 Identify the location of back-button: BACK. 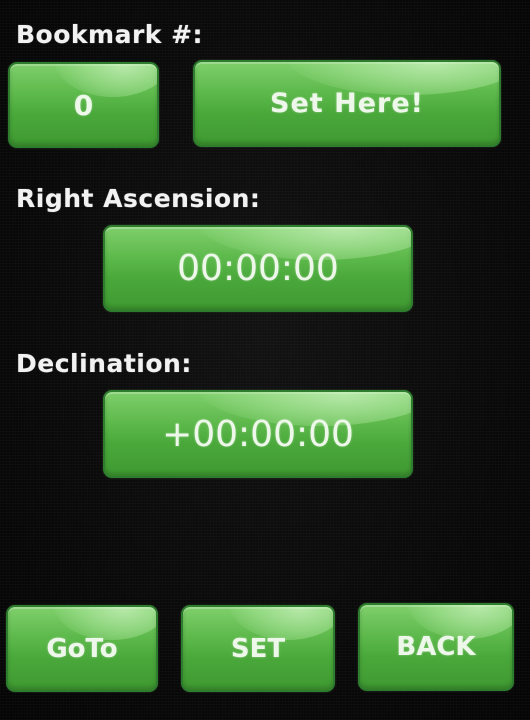
(436, 647).